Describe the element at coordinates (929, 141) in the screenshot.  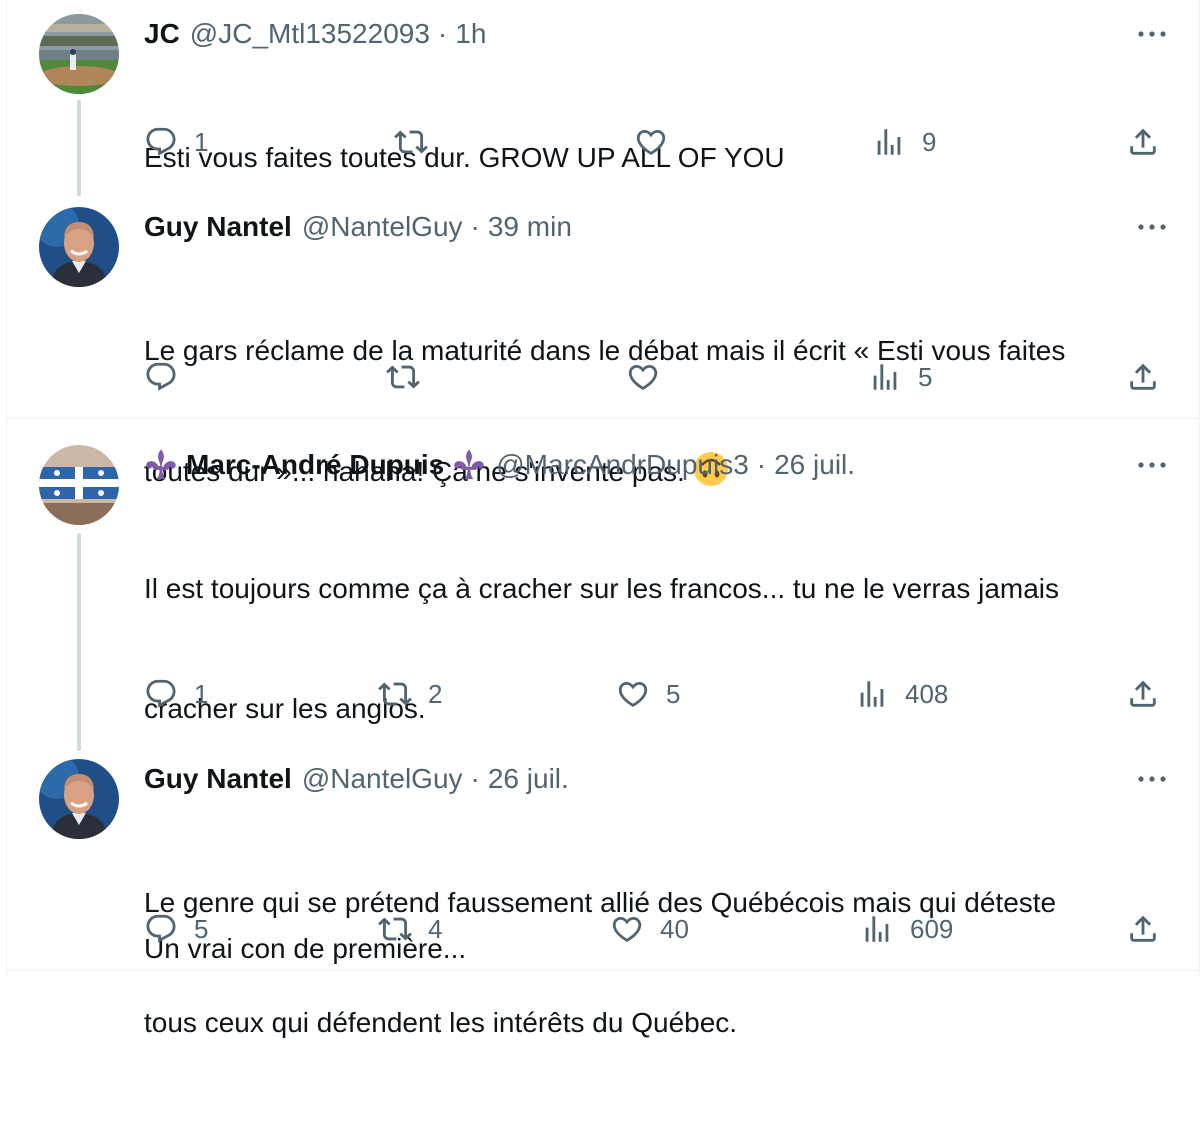
I see `views-count: 9` at that location.